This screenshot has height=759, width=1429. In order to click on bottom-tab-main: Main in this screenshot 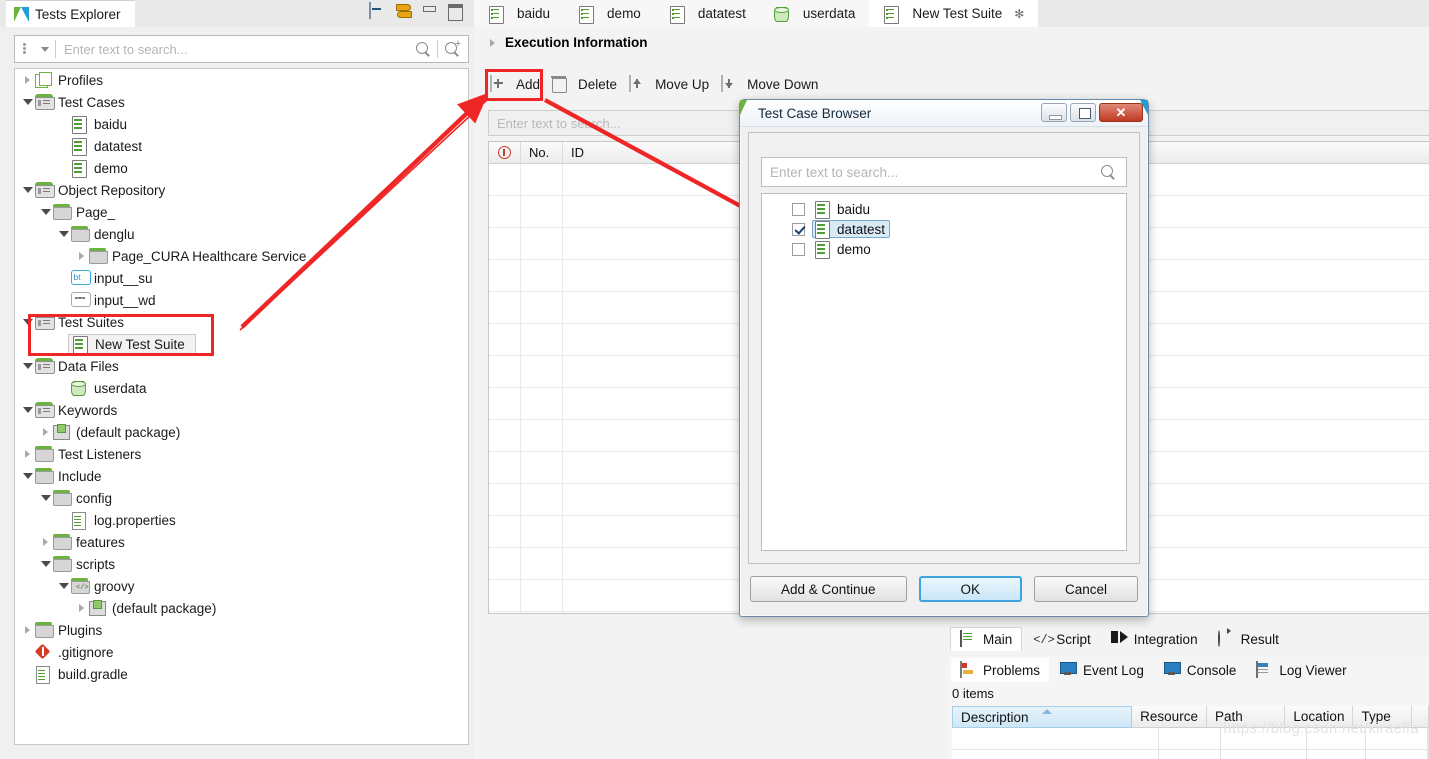, I will do `click(986, 639)`.